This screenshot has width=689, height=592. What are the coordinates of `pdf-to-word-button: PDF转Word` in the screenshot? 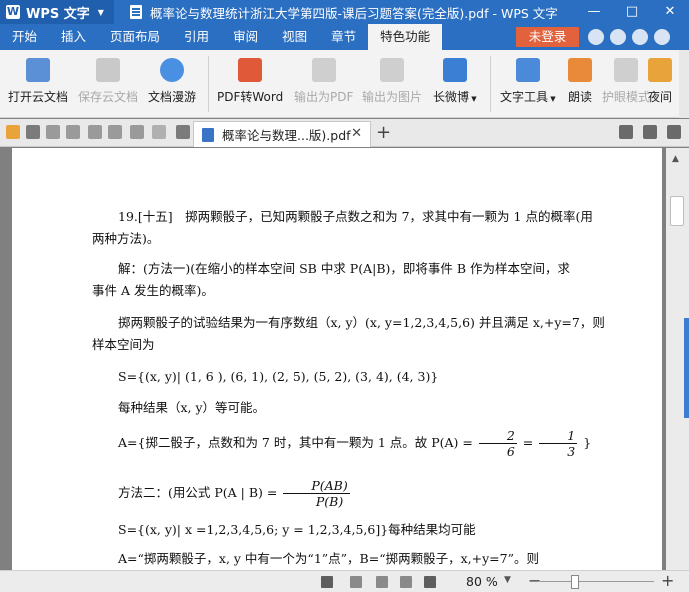 It's located at (250, 81).